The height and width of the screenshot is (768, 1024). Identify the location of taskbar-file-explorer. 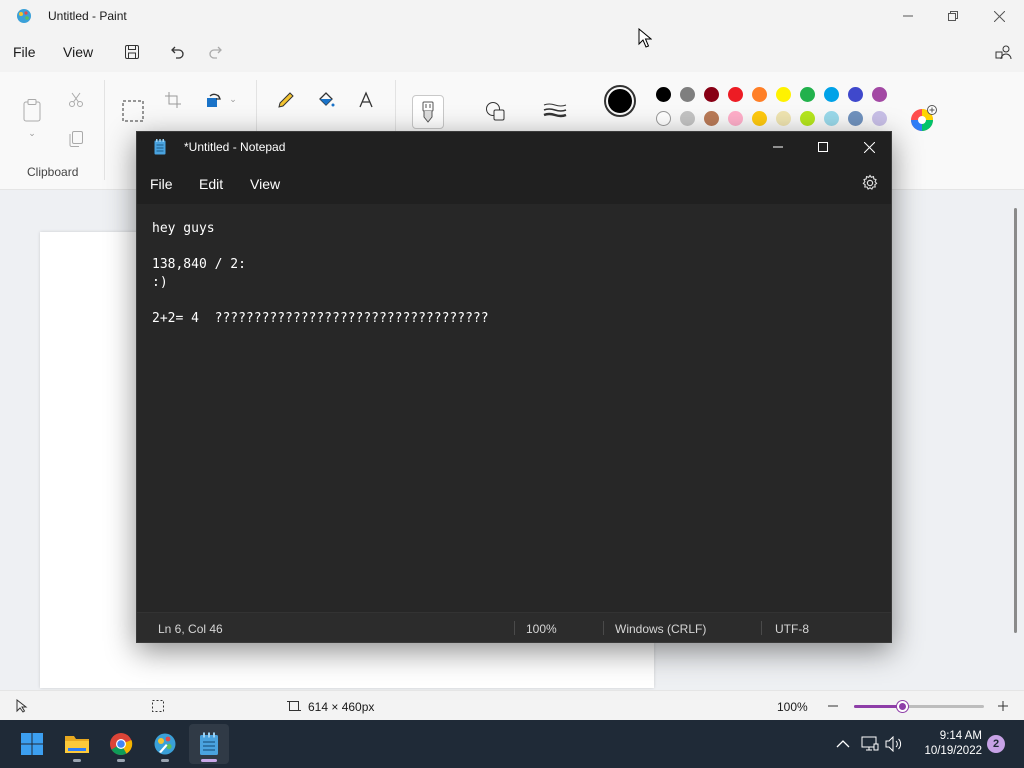
(77, 744).